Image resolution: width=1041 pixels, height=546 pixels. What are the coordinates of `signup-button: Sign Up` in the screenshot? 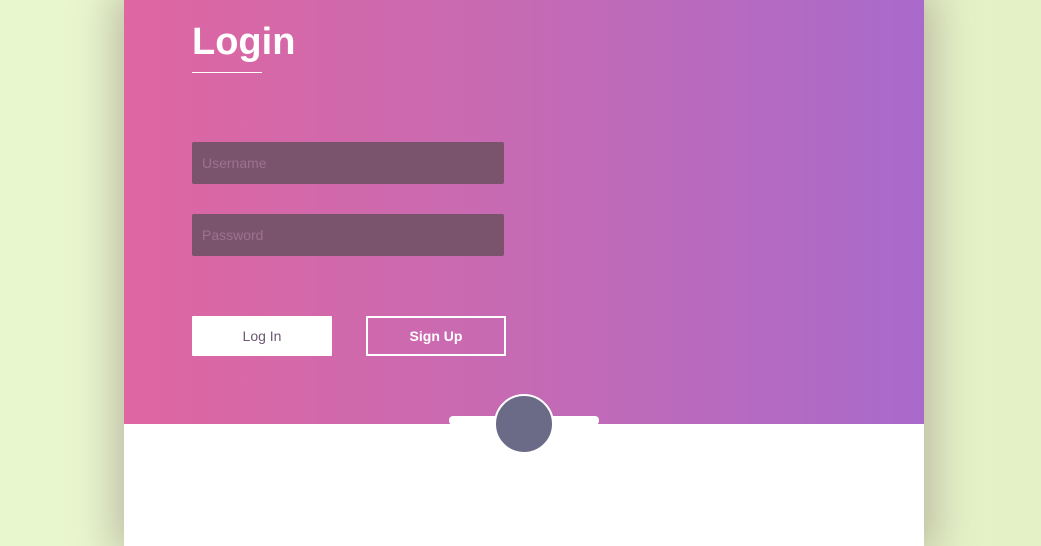 It's located at (436, 336).